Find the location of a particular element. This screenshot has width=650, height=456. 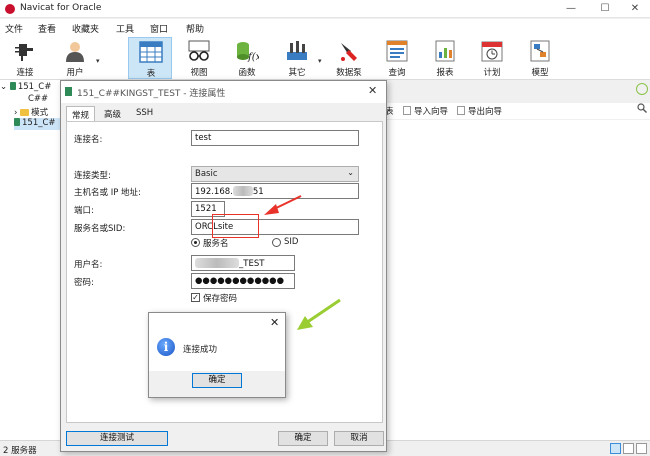

refresh-icon is located at coordinates (642, 89).